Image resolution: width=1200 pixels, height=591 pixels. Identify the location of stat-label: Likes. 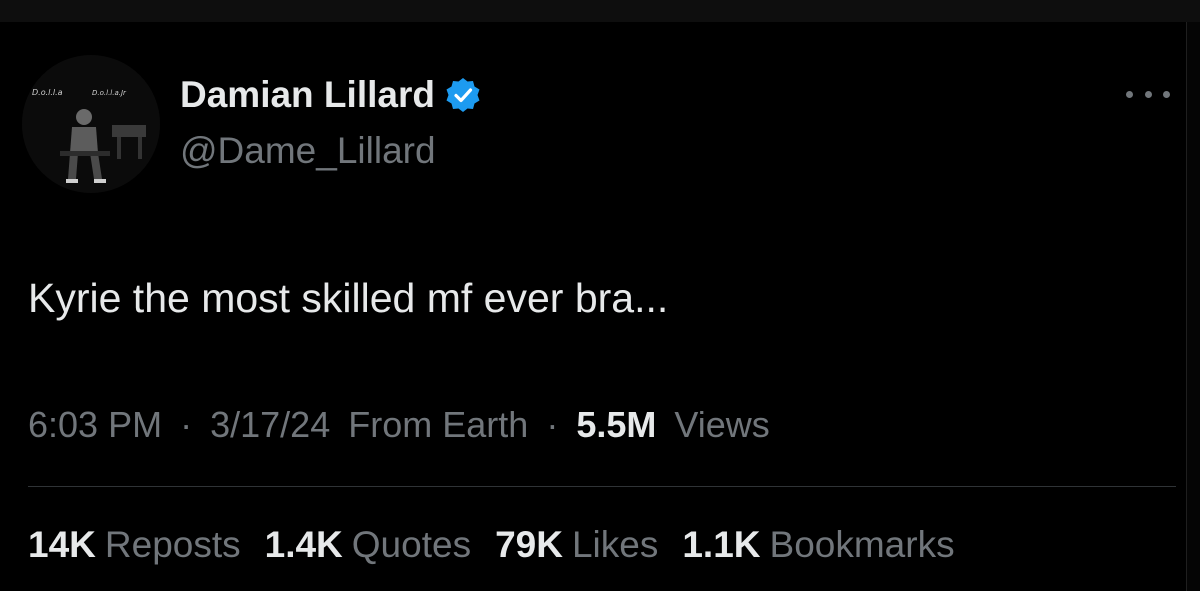
(615, 544).